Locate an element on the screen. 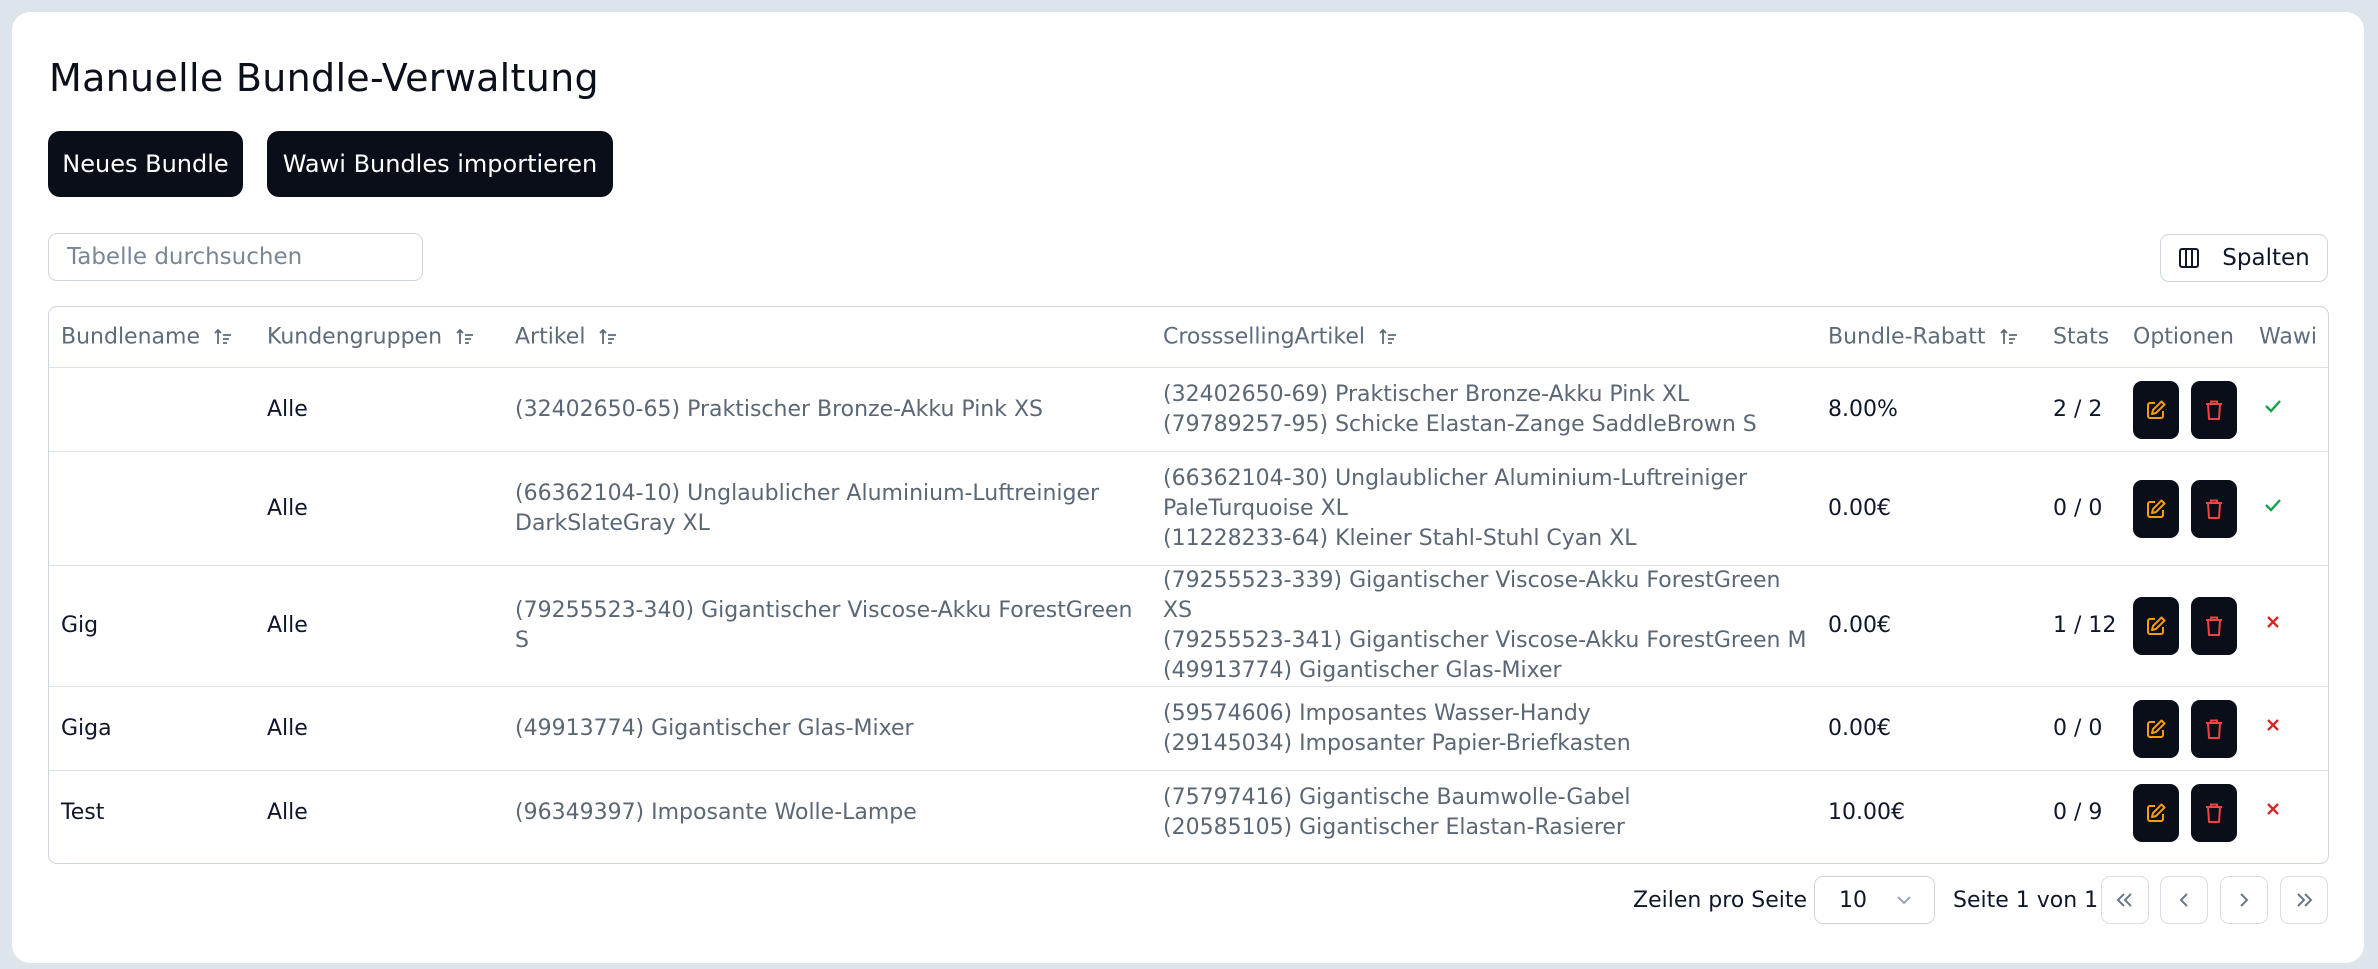  columns-button: Spalten is located at coordinates (2244, 258).